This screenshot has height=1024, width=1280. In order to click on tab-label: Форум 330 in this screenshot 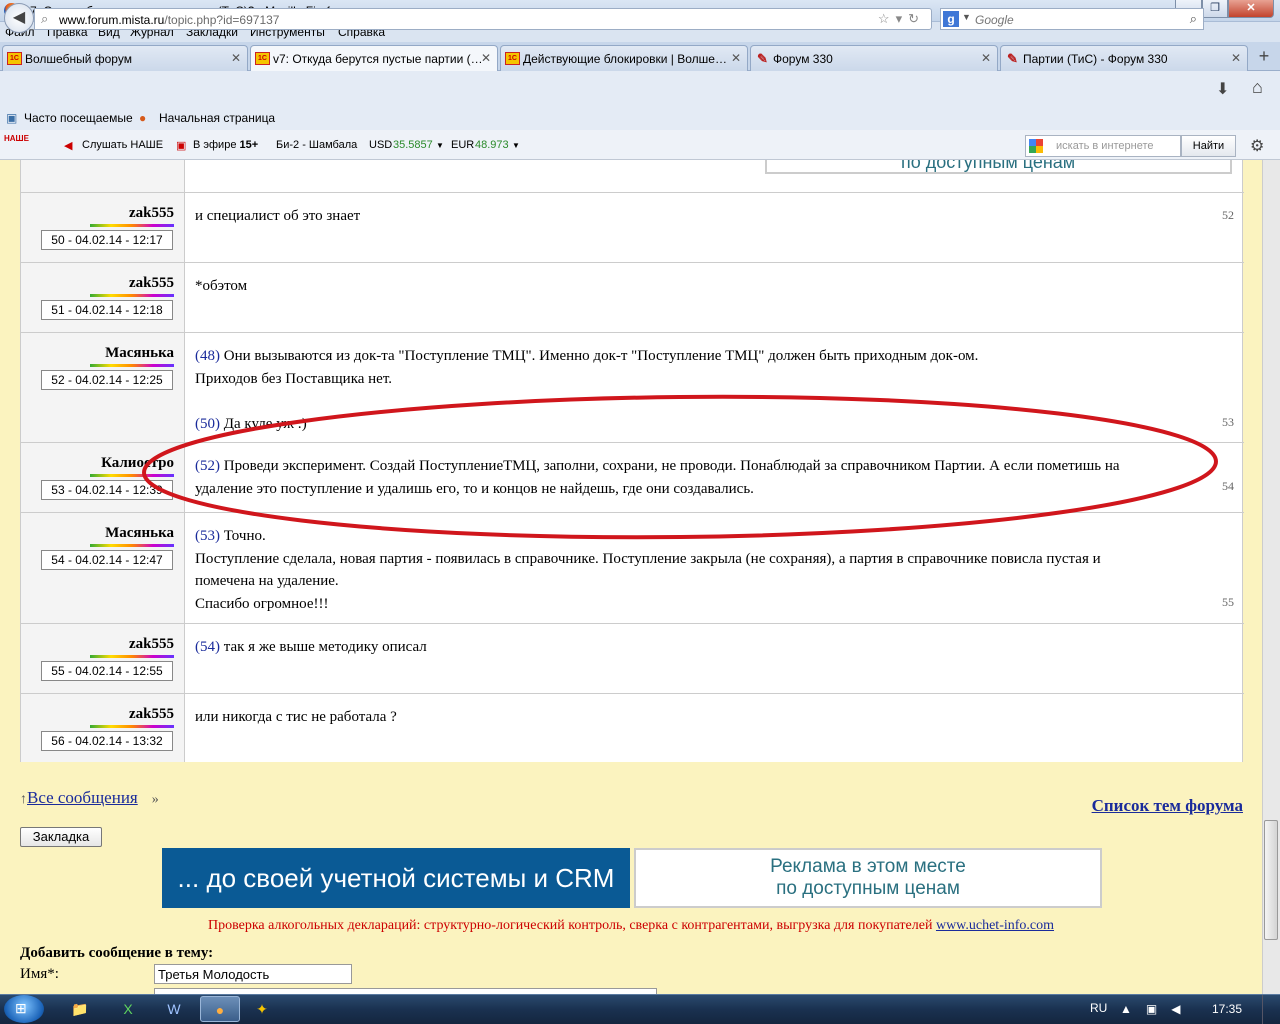, I will do `click(803, 59)`.